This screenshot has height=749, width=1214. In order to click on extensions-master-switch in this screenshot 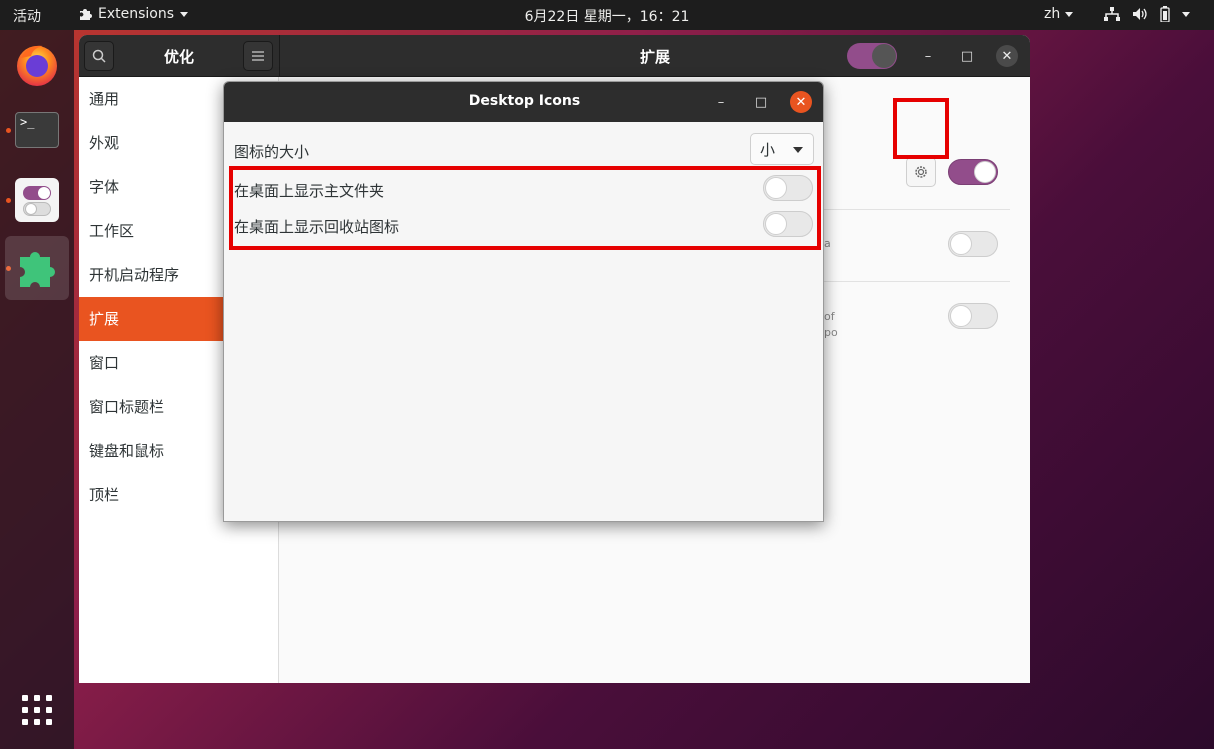, I will do `click(872, 56)`.